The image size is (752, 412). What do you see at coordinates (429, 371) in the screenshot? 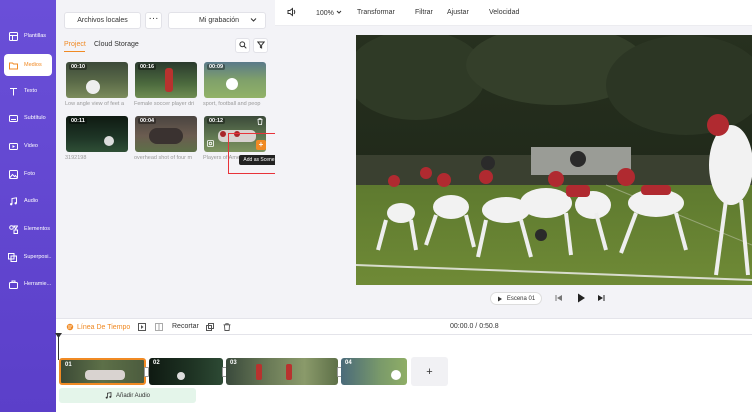
I see `add-clip-button: +` at bounding box center [429, 371].